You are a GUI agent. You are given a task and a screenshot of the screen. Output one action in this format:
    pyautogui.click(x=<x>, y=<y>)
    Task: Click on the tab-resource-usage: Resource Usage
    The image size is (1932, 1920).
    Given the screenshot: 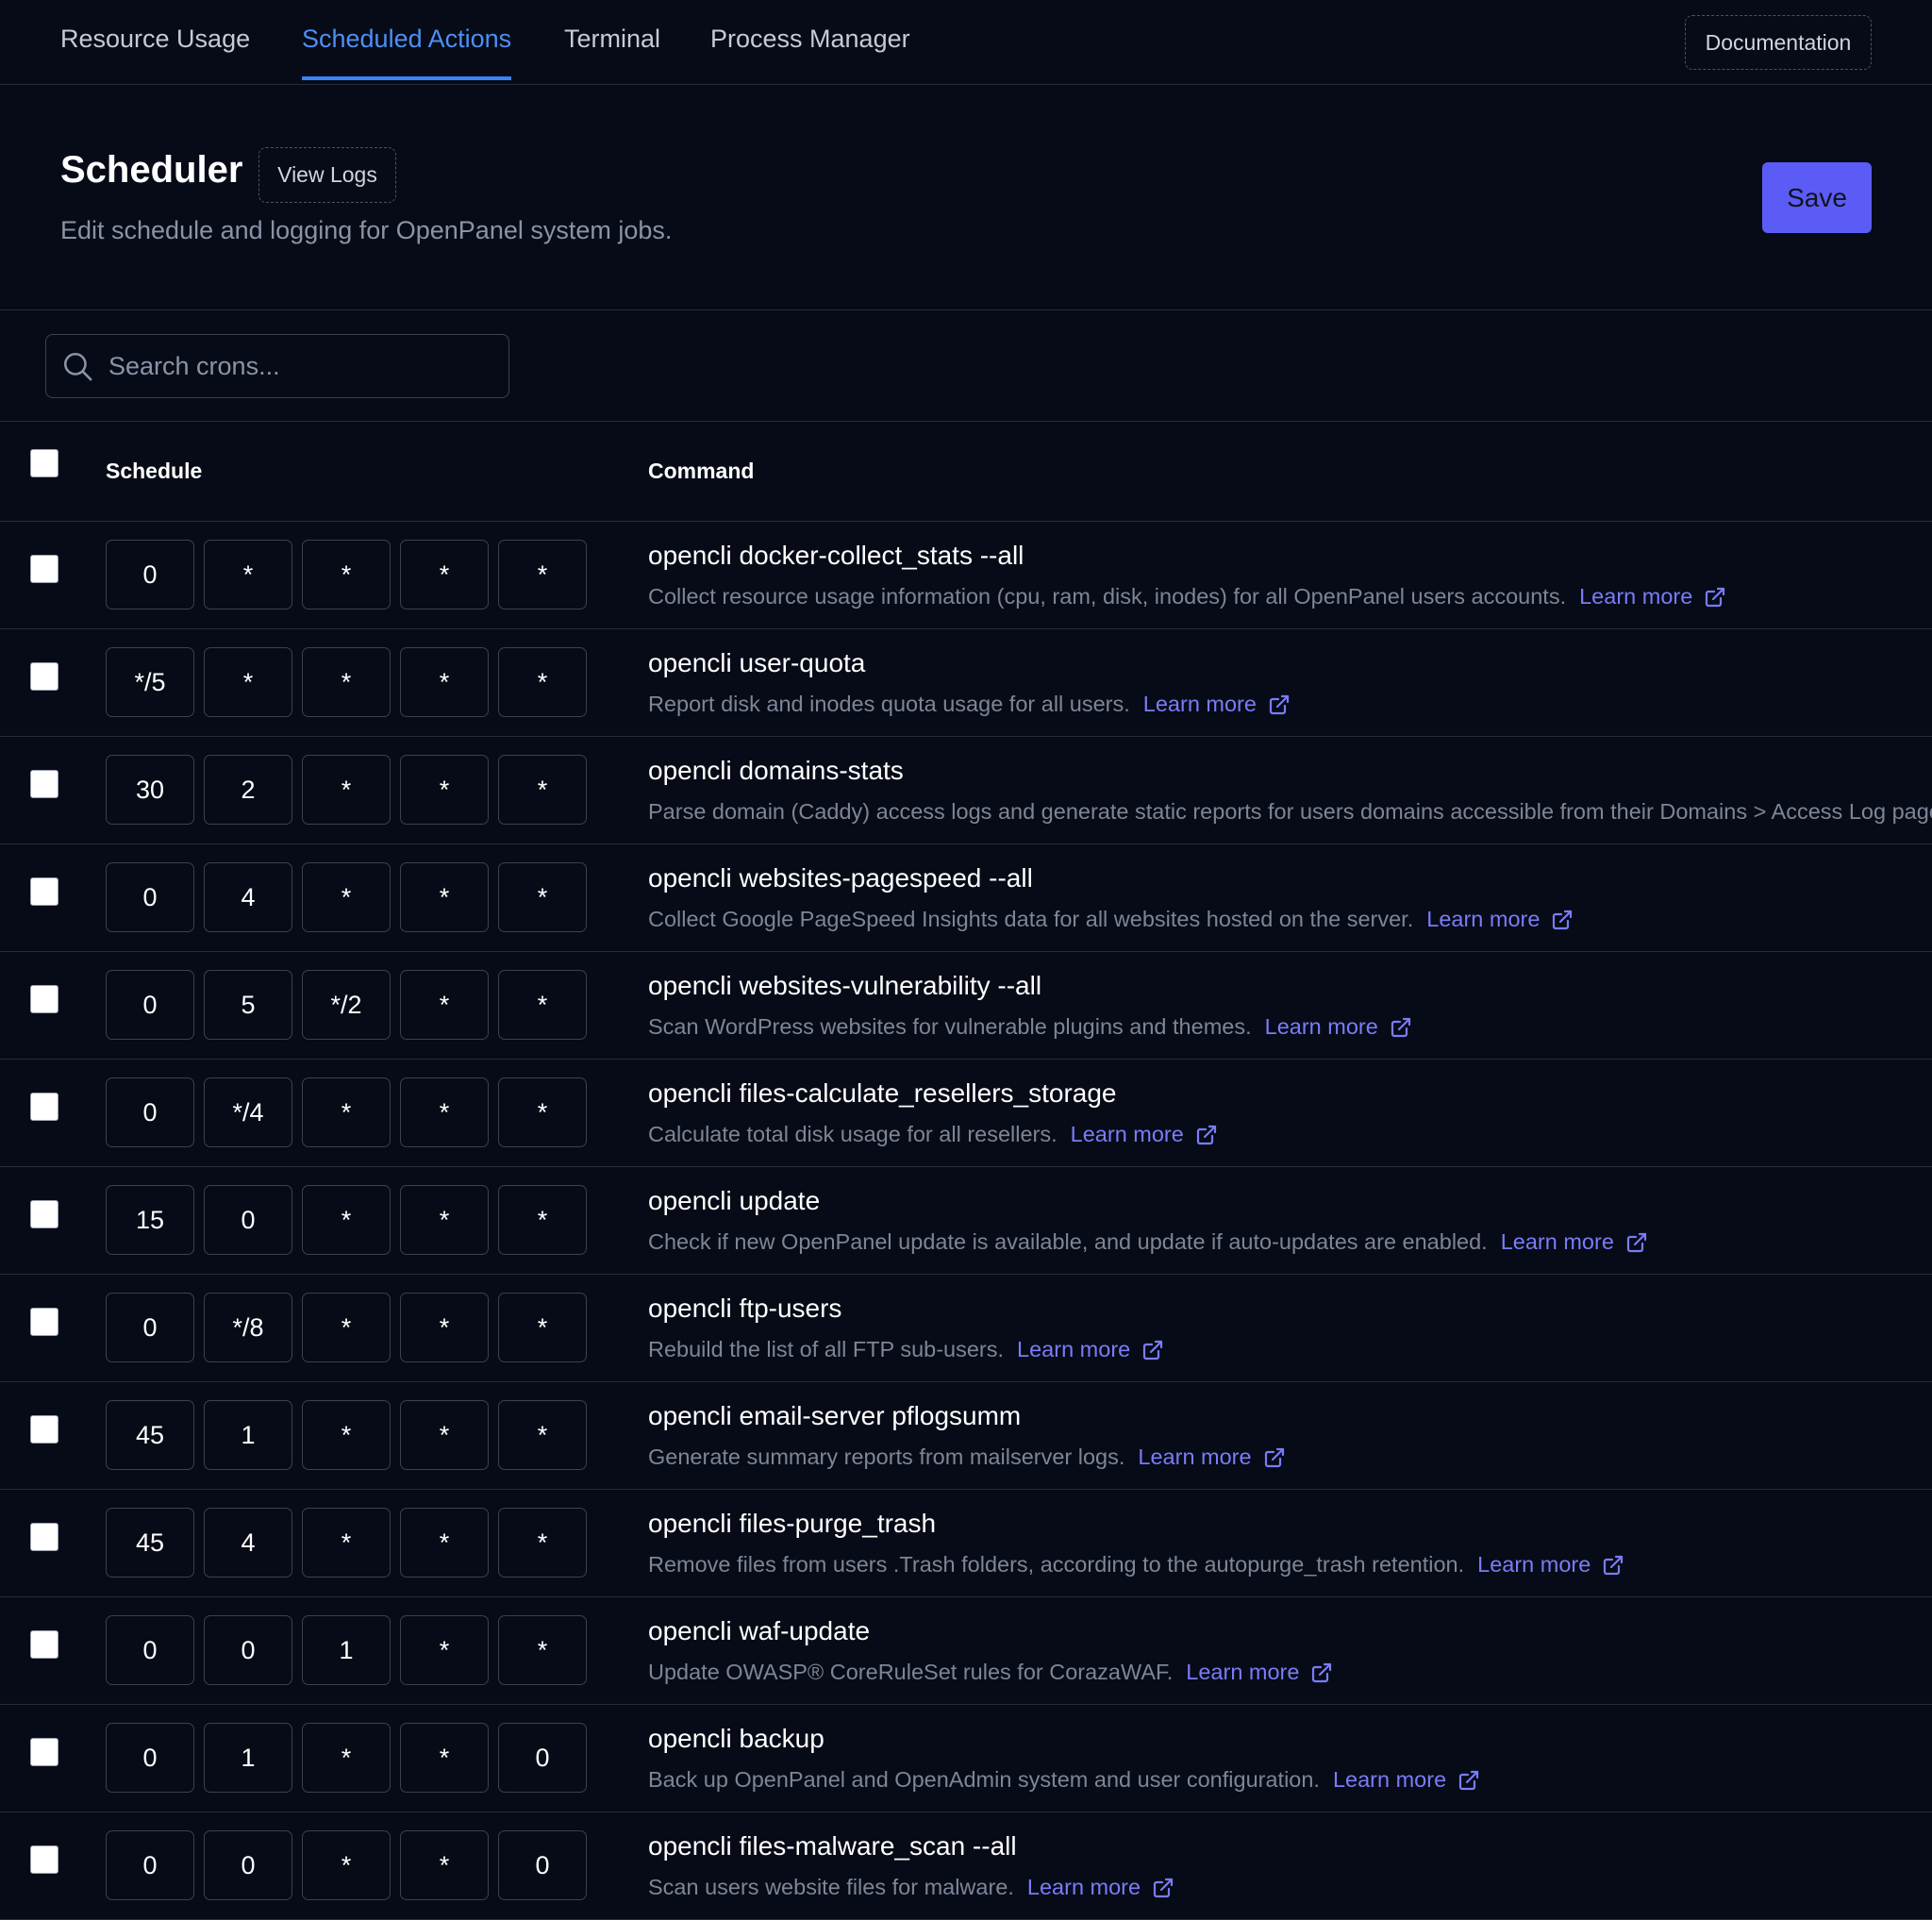 What is the action you would take?
    pyautogui.click(x=155, y=52)
    